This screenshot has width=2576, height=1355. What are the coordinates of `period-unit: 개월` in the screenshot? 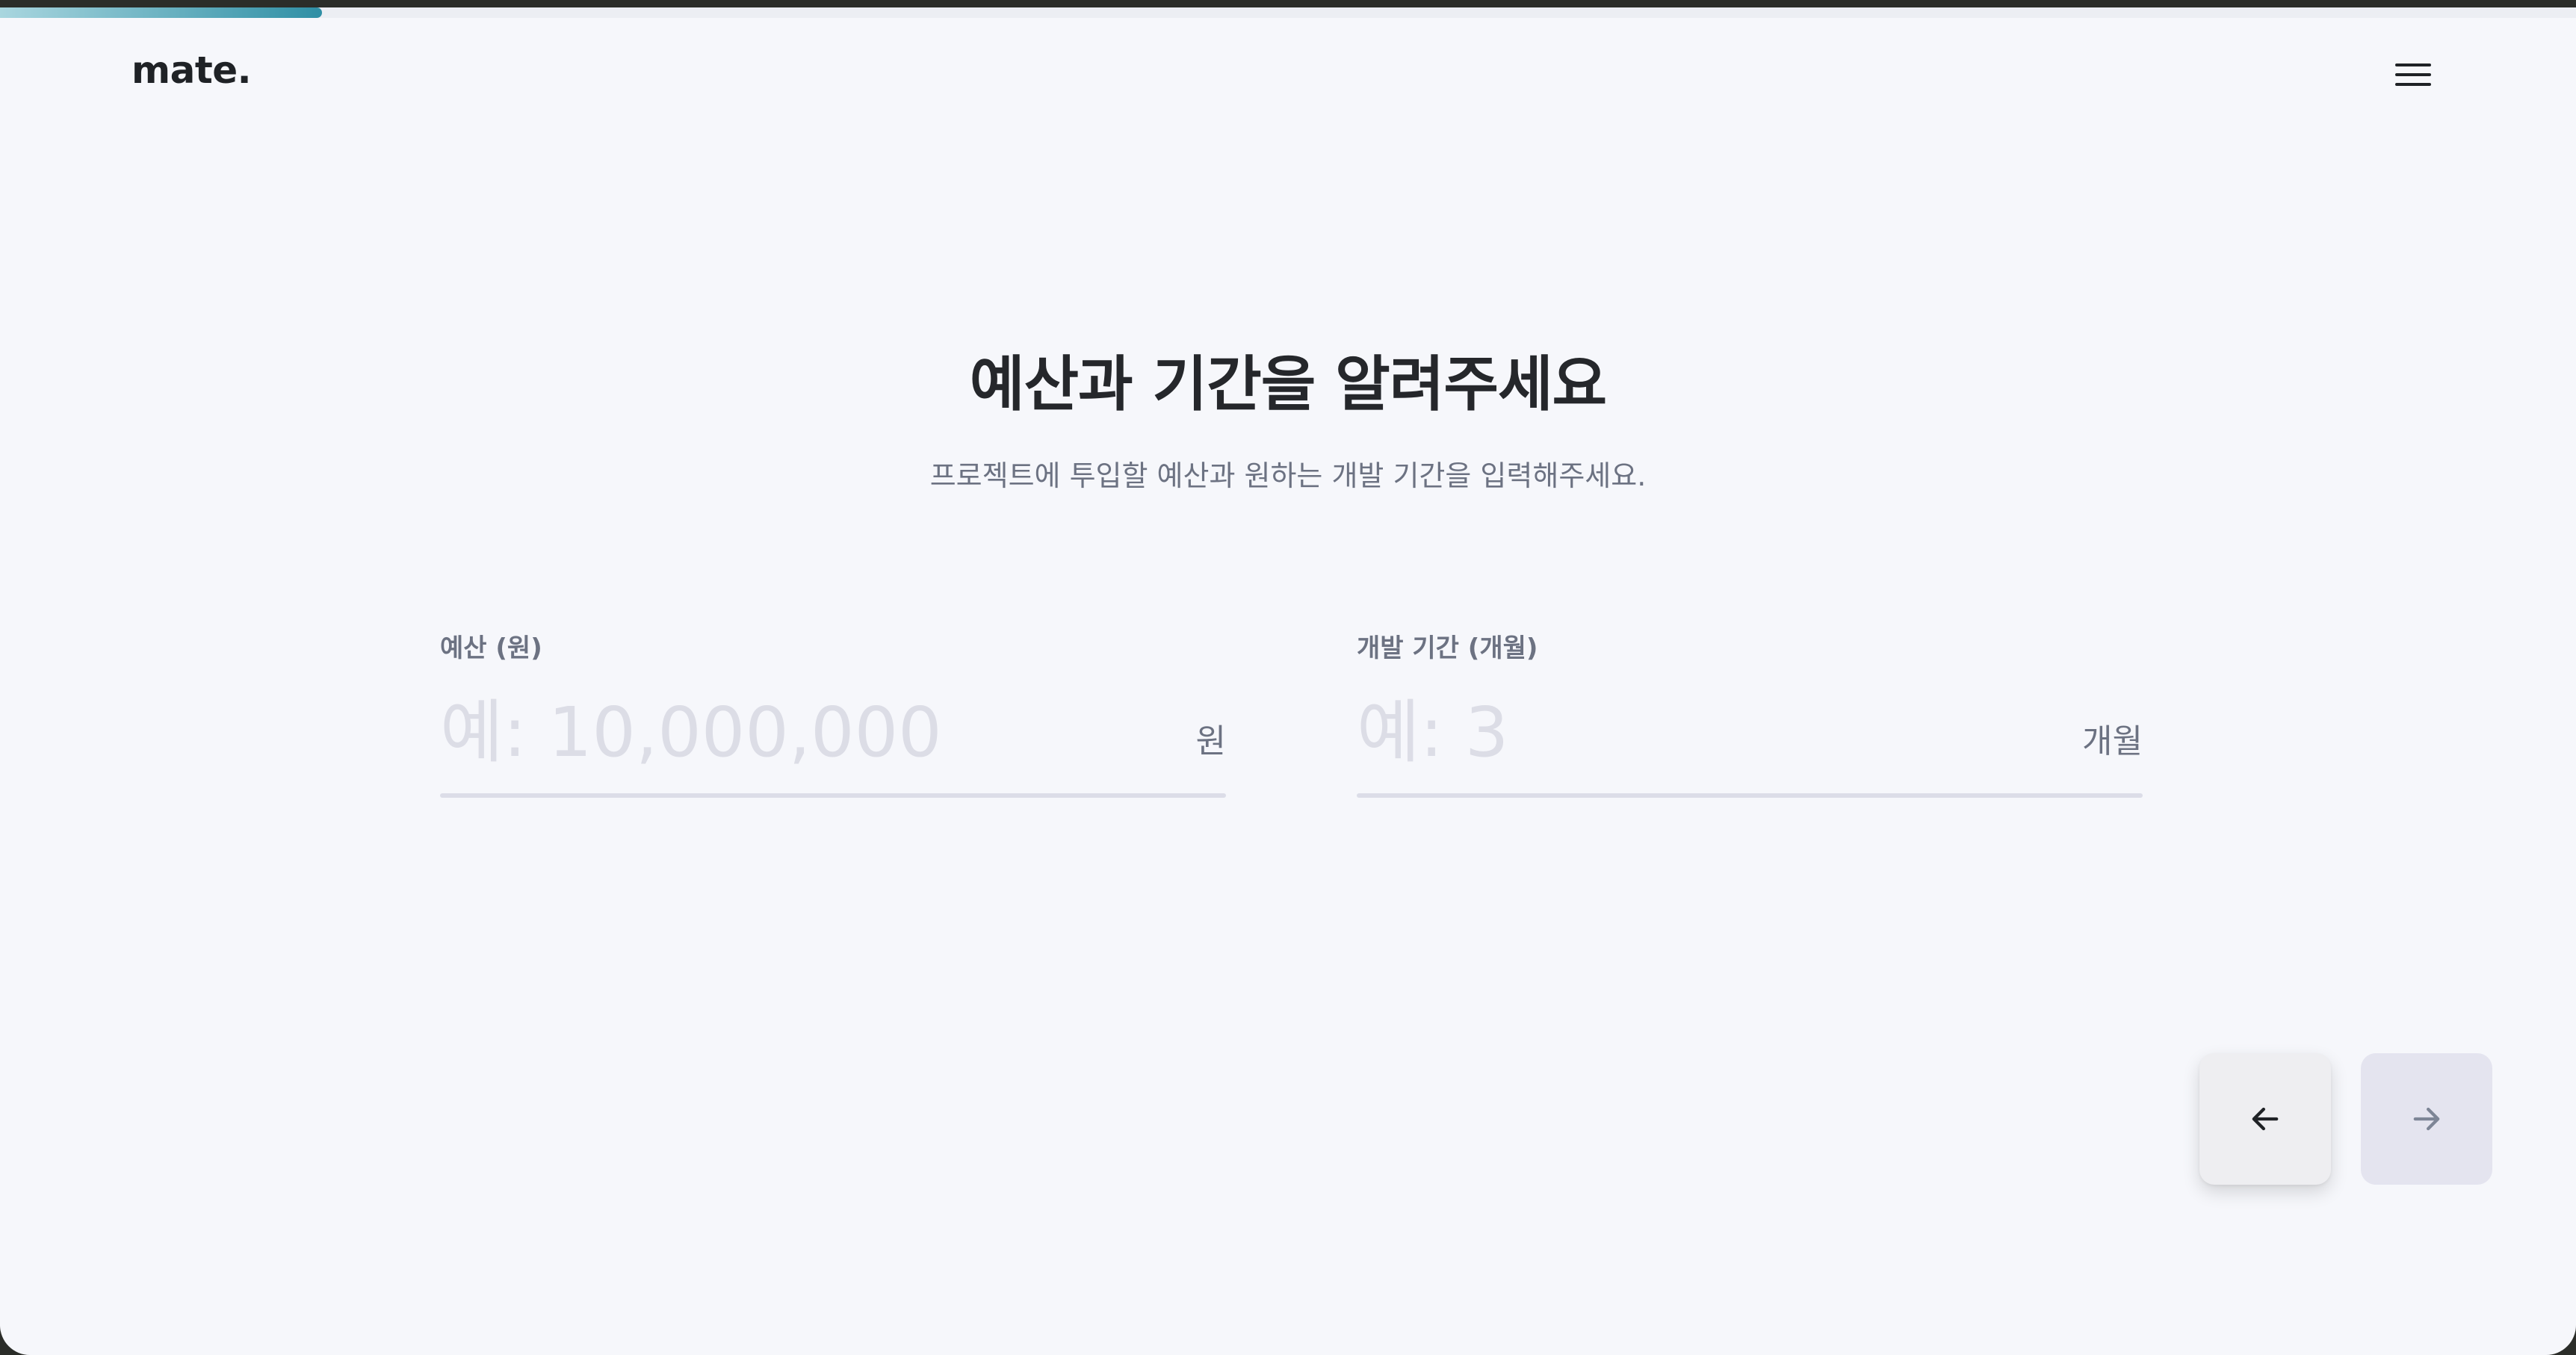 It's located at (2112, 741).